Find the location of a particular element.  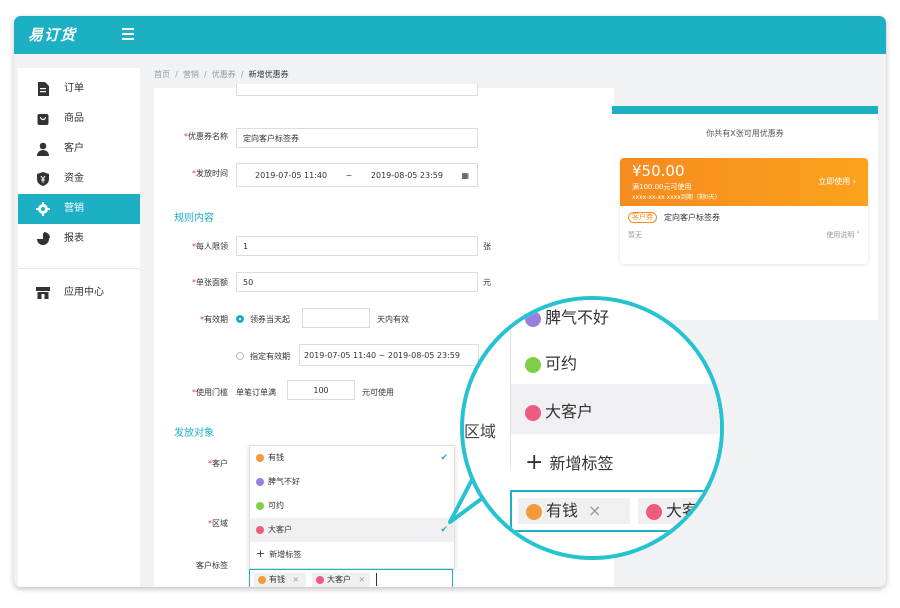

sidebar-item-label: 客户 is located at coordinates (74, 148).